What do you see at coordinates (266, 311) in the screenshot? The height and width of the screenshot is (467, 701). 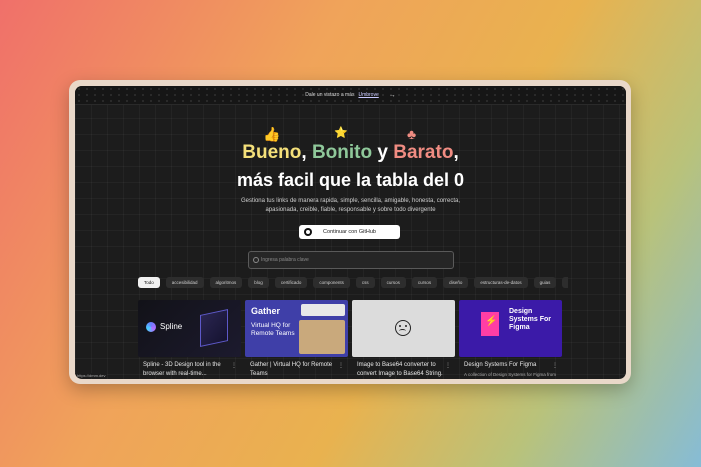 I see `thumb-brand-text: Gather` at bounding box center [266, 311].